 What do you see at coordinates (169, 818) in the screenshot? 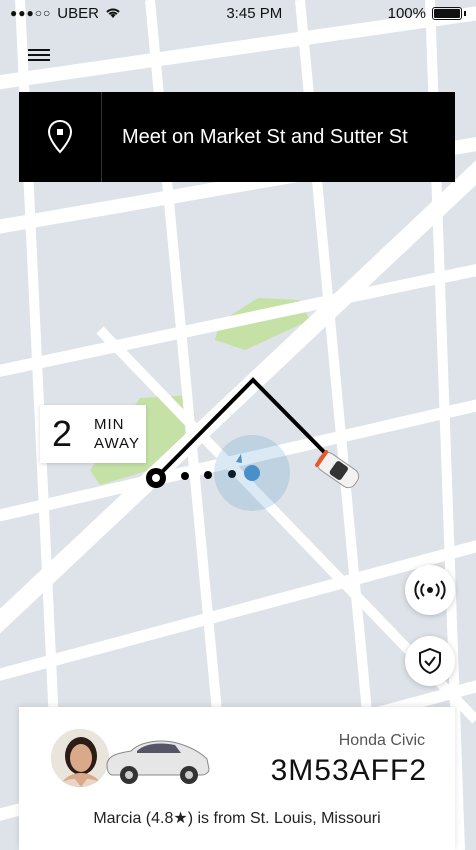
I see `driver-rating: (4.8★)` at bounding box center [169, 818].